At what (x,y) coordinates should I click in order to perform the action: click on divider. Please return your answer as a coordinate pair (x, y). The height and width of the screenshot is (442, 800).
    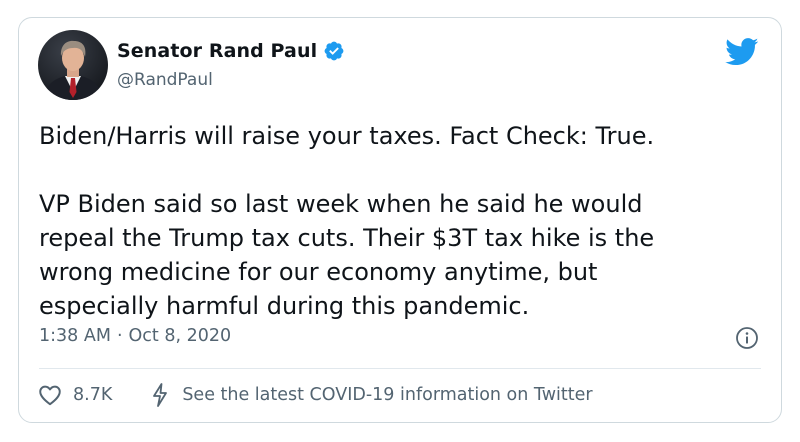
    Looking at the image, I should click on (400, 368).